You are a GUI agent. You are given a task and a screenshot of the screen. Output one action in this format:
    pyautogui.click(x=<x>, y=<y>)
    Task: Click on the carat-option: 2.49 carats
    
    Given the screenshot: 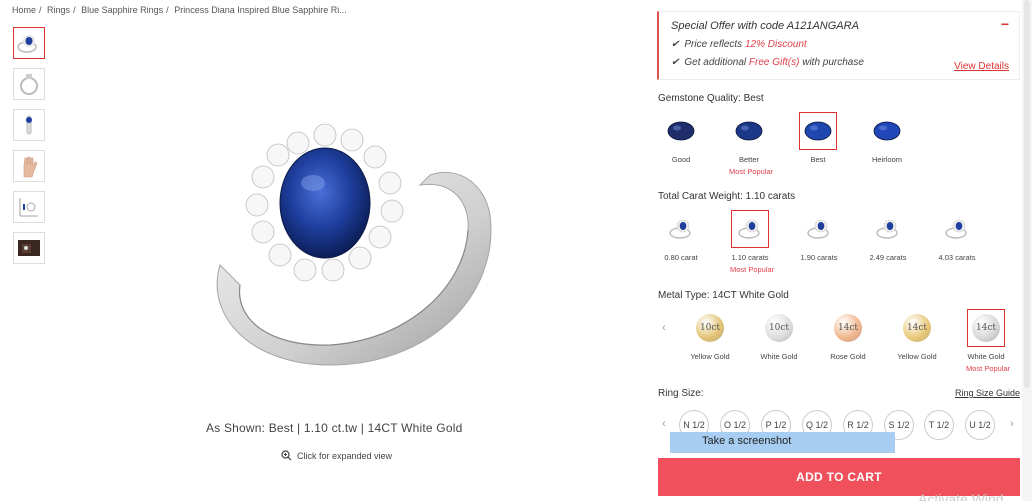 What is the action you would take?
    pyautogui.click(x=888, y=237)
    